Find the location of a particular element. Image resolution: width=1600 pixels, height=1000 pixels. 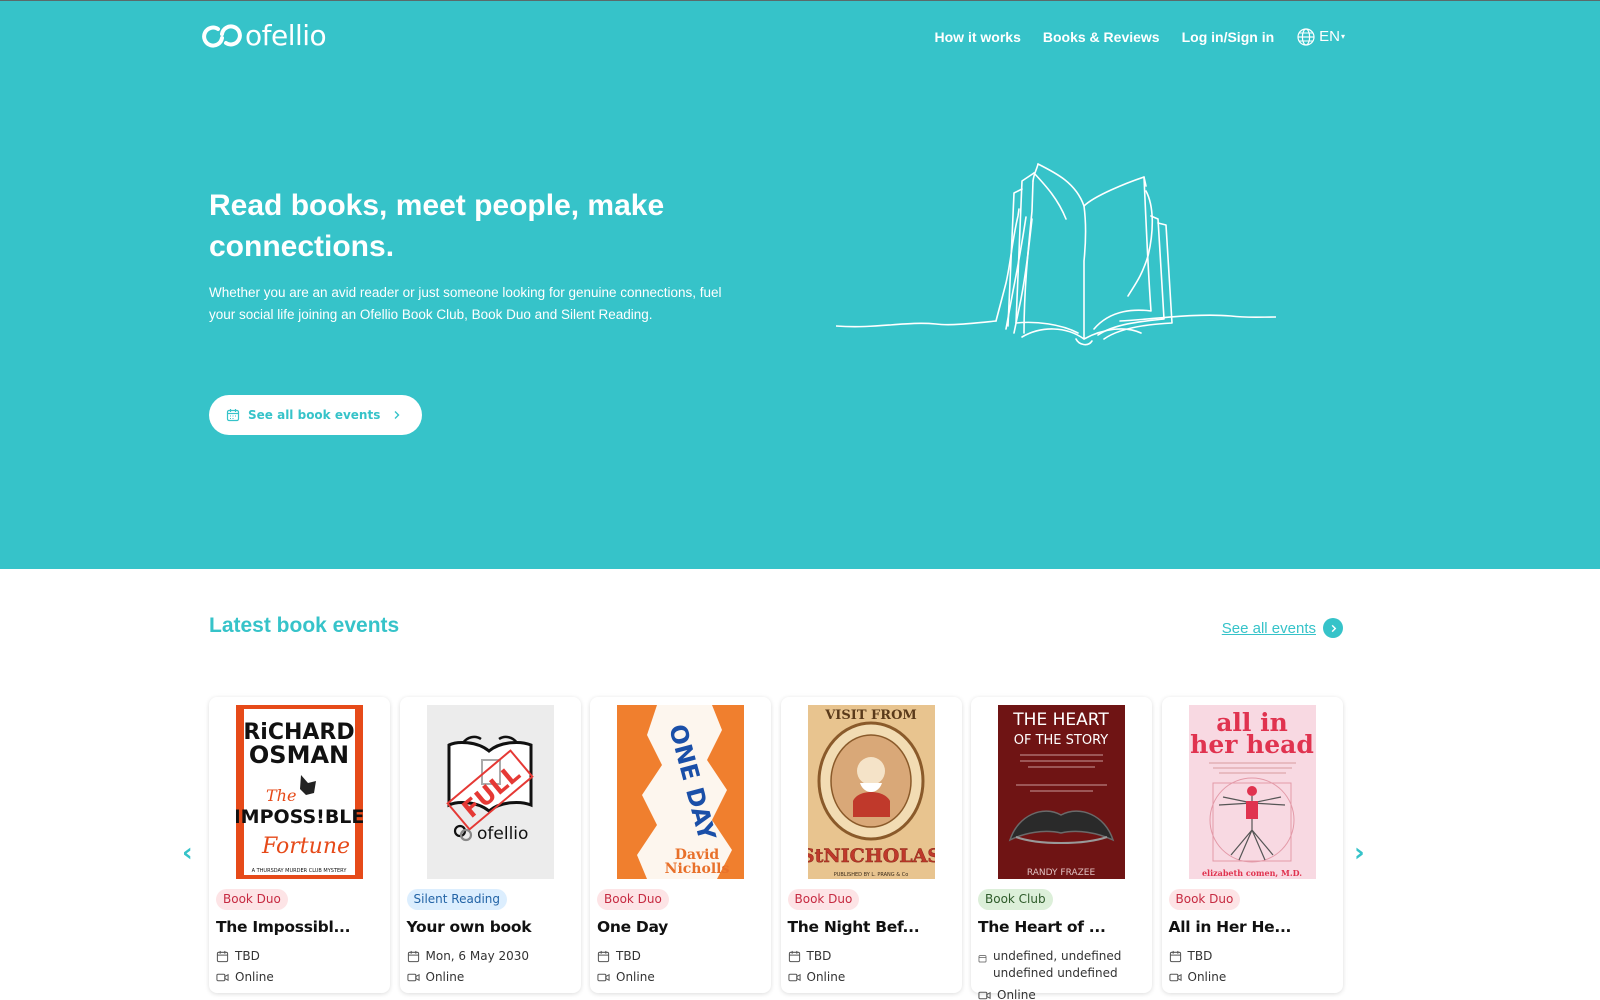

open-book-illustration is located at coordinates (1056, 254).